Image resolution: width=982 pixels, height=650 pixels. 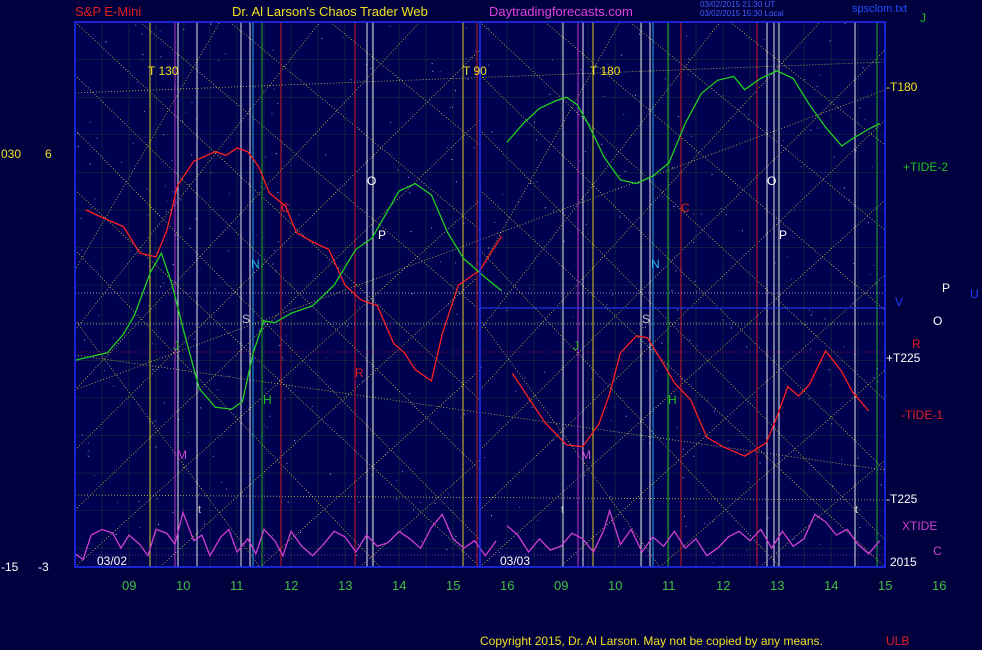 What do you see at coordinates (946, 288) in the screenshot?
I see `right-label-p: P` at bounding box center [946, 288].